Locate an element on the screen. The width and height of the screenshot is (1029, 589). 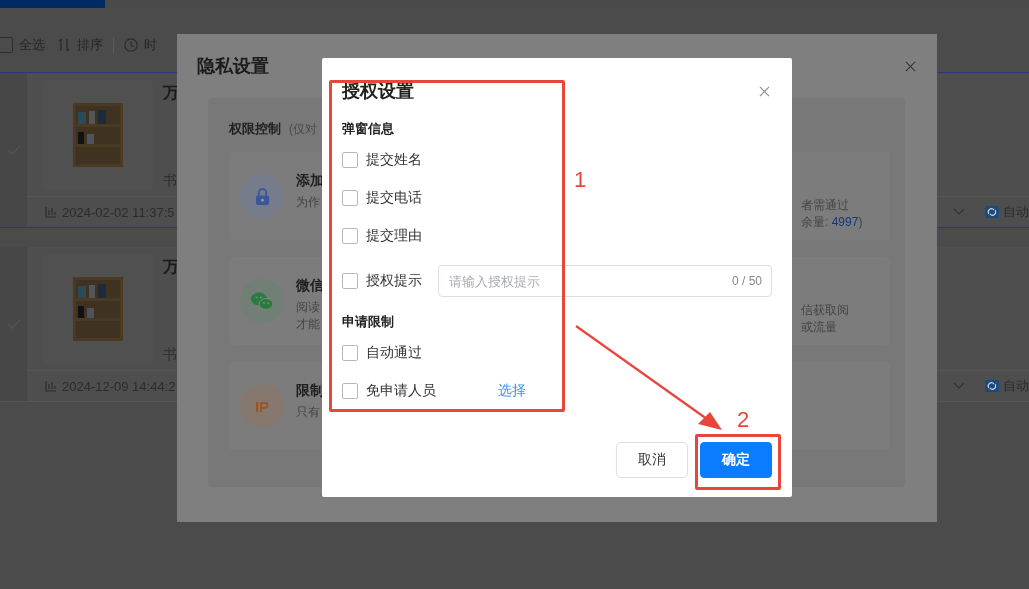
checkbox-label: 自动通过 is located at coordinates (402, 353).